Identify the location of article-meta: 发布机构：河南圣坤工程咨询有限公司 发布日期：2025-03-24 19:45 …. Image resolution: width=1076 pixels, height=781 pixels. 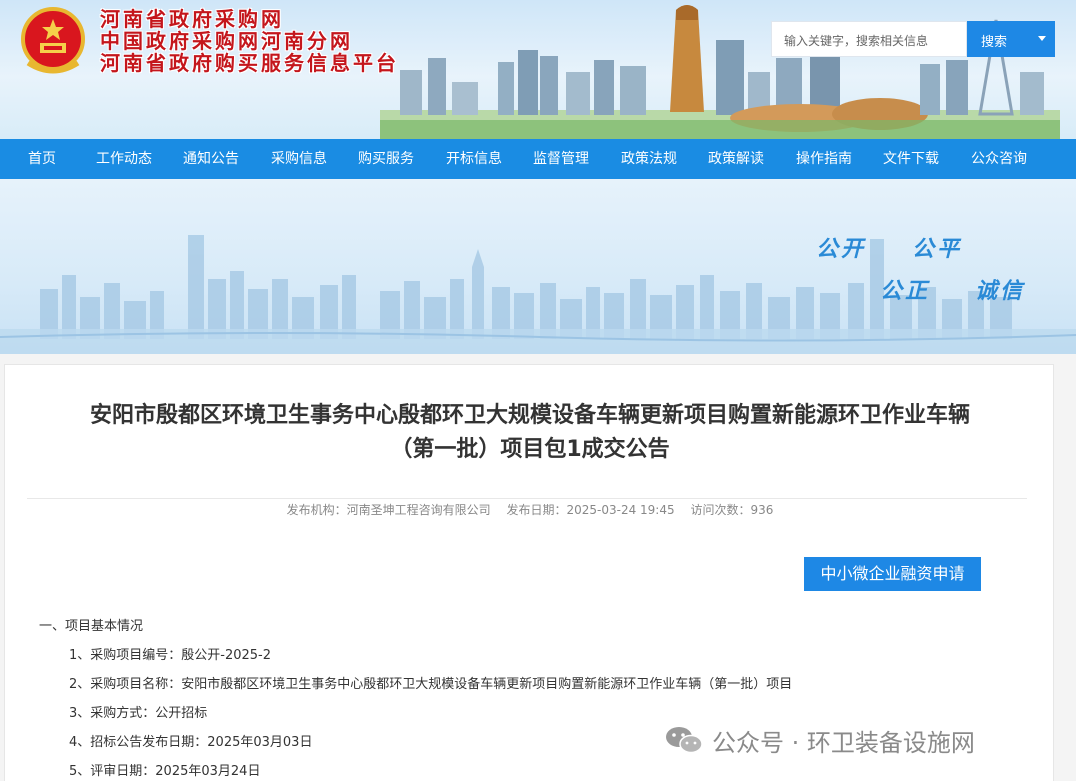
(530, 509).